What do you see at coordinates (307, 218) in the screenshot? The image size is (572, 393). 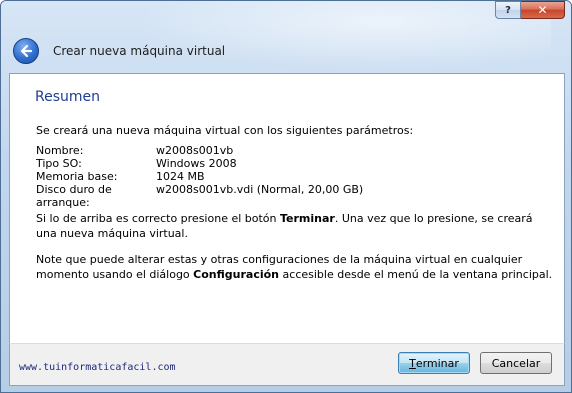 I see `finish-reference: Terminar` at bounding box center [307, 218].